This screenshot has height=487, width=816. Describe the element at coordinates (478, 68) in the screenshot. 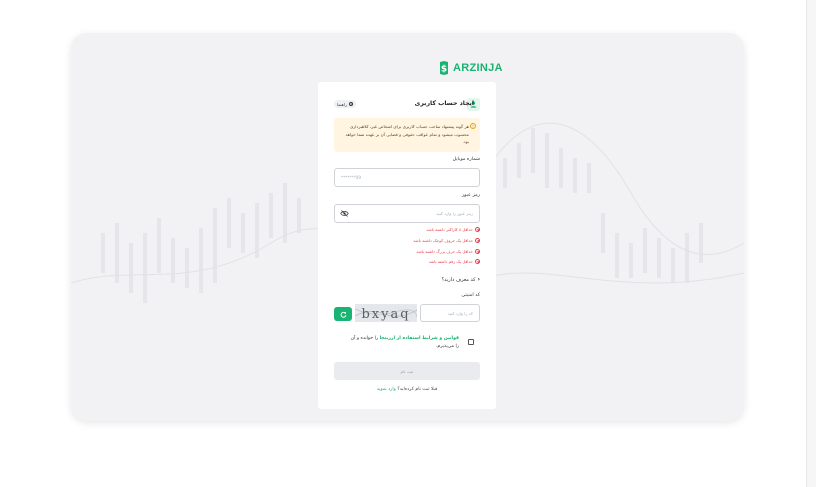

I see `logo-text: ARZINJA` at that location.